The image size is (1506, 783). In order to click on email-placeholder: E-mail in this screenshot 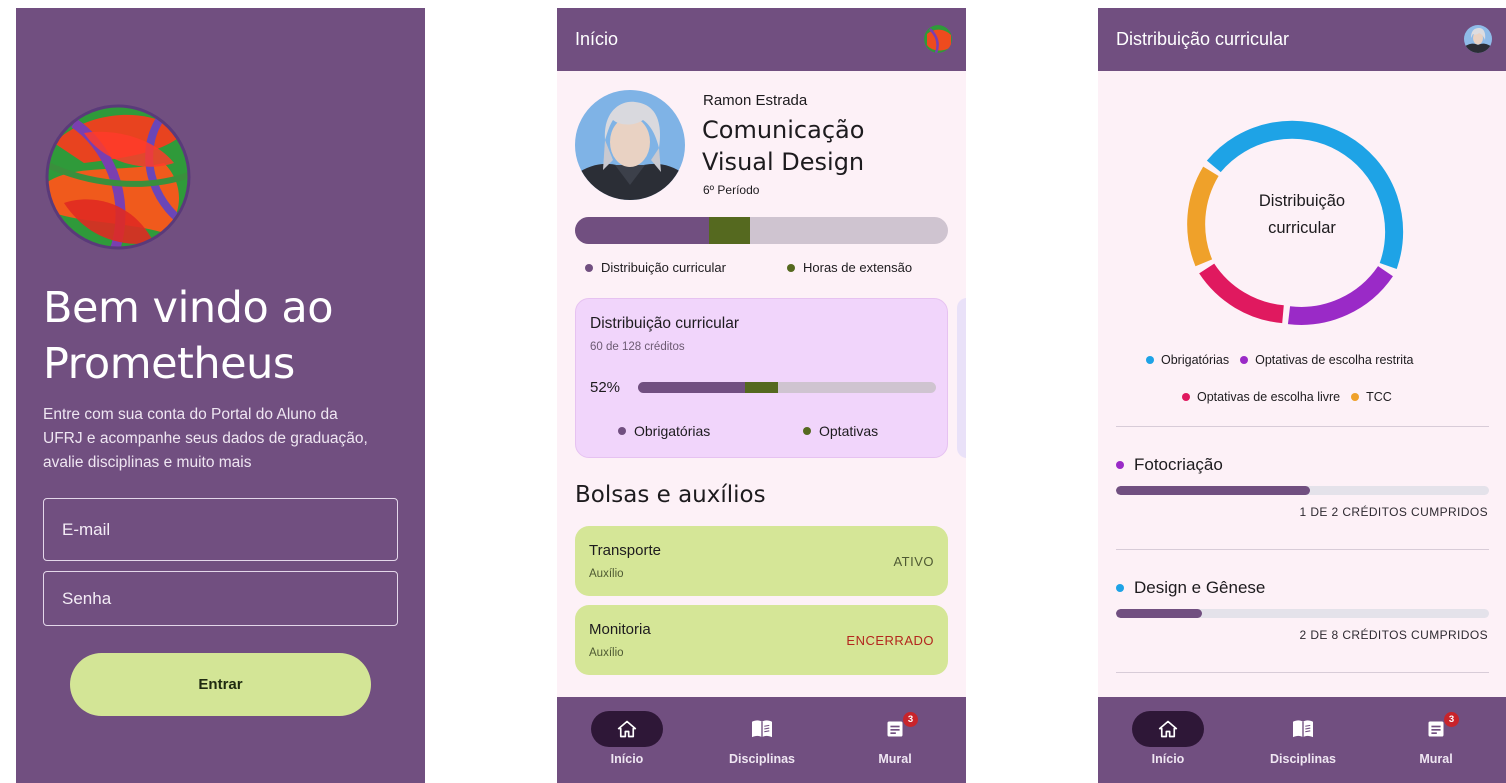, I will do `click(86, 529)`.